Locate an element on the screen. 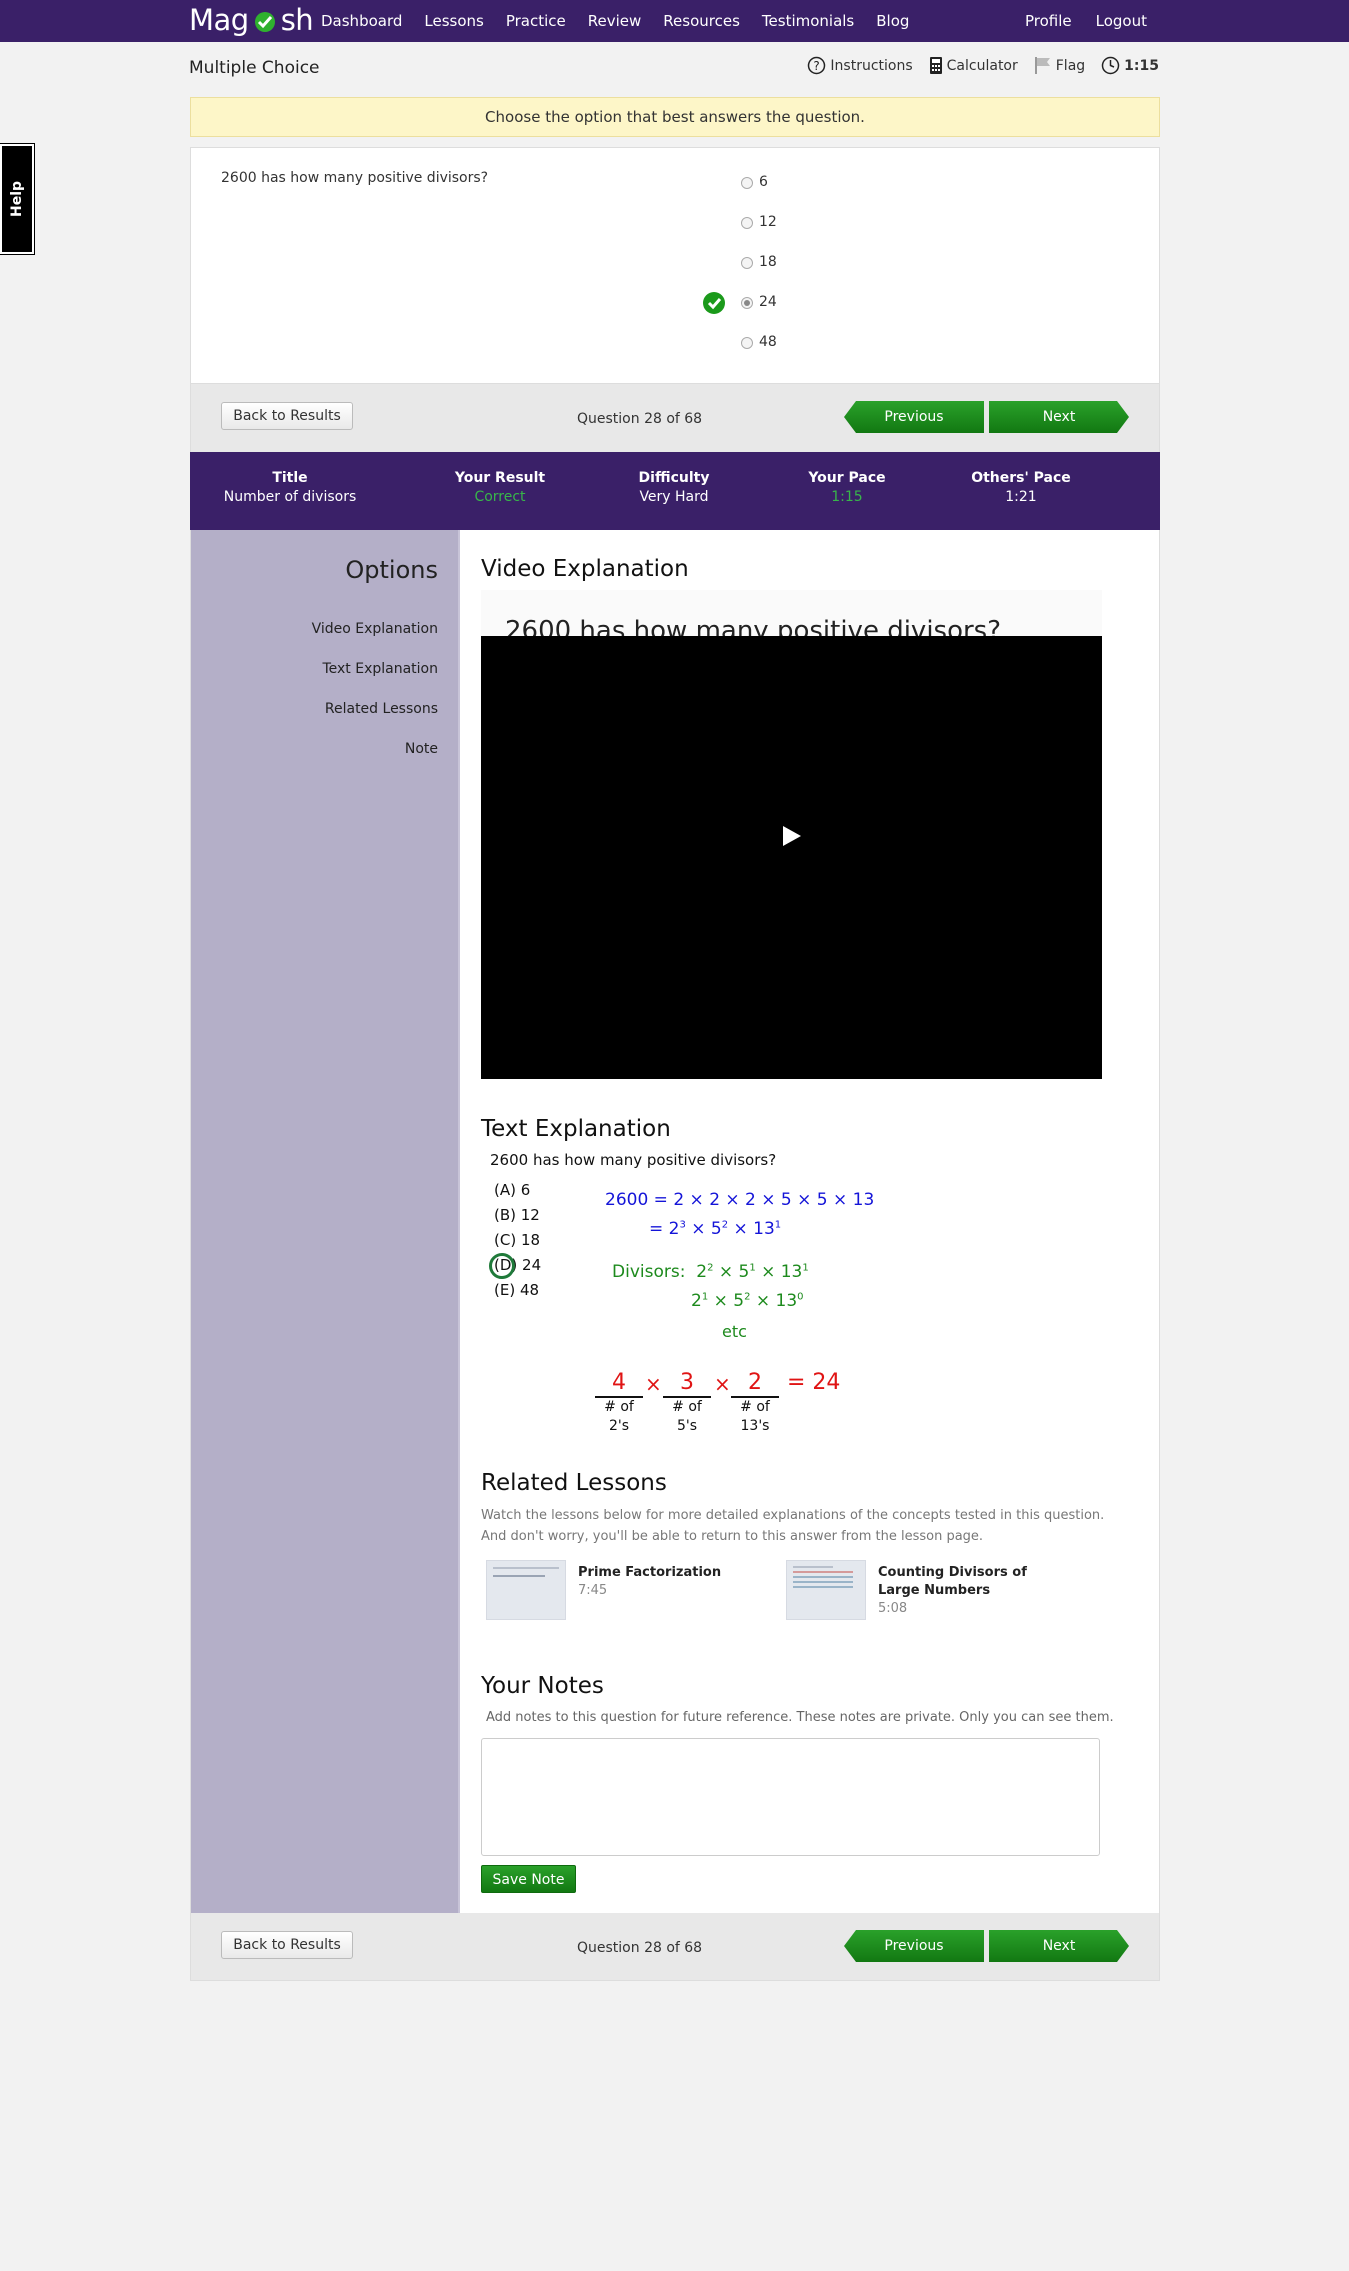  lesson-info: Prime Factorization 7:45 is located at coordinates (649, 1592).